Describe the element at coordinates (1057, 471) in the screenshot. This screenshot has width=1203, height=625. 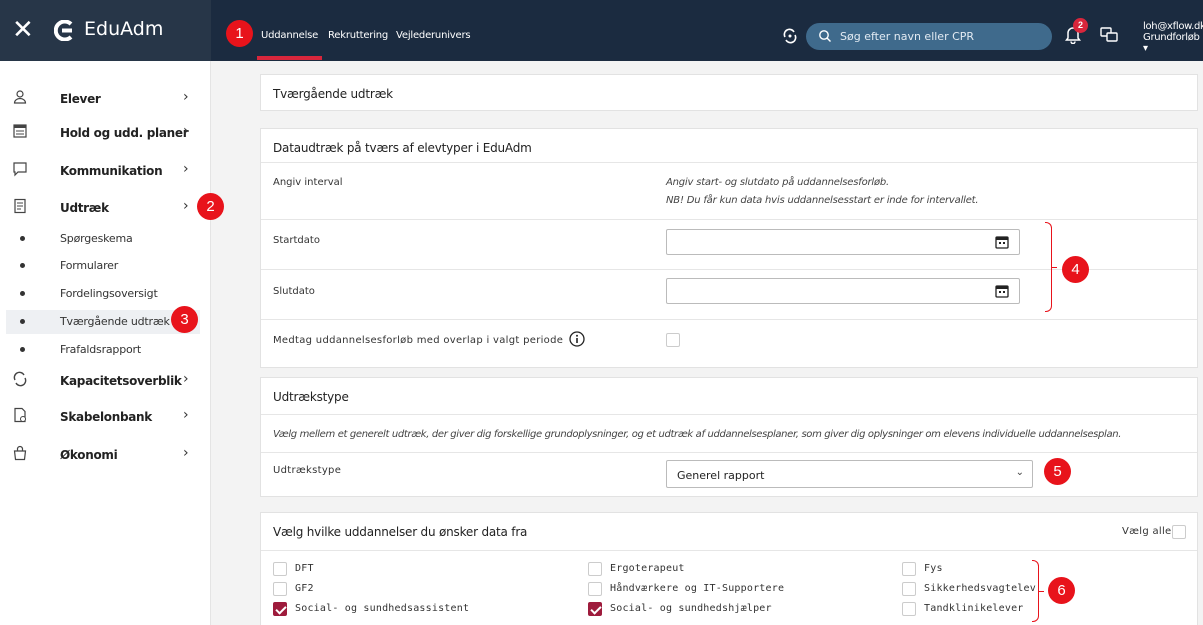
I see `marker-5: 5` at that location.